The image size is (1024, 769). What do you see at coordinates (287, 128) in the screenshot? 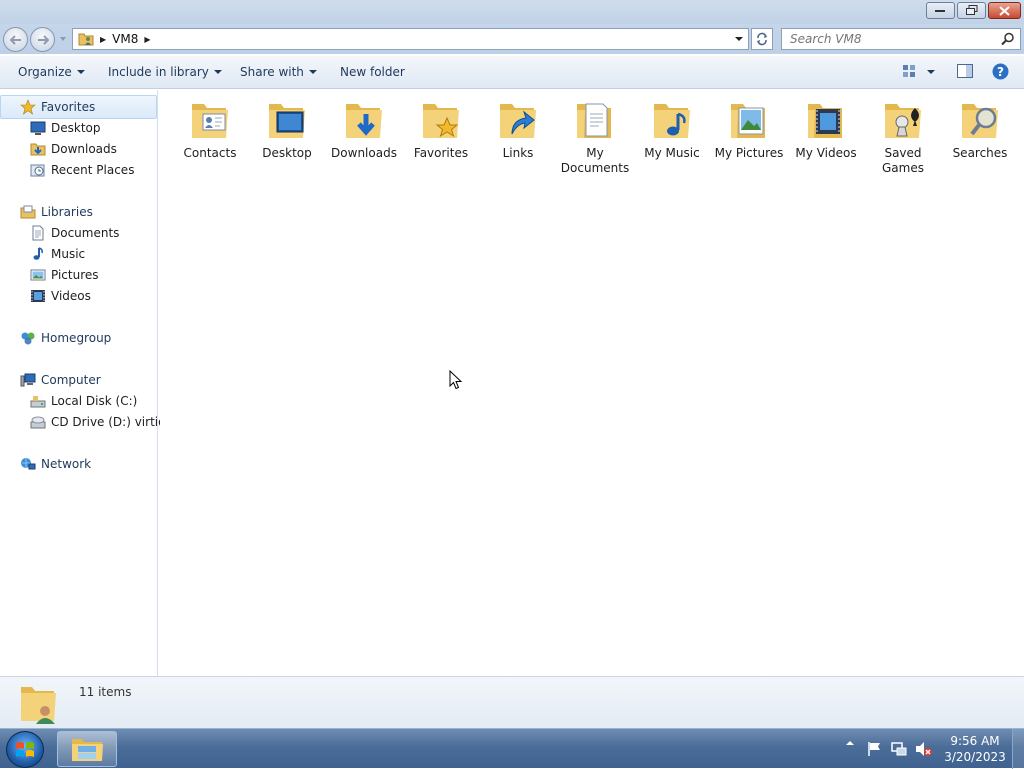
I see `folder-desktop: Desktop` at bounding box center [287, 128].